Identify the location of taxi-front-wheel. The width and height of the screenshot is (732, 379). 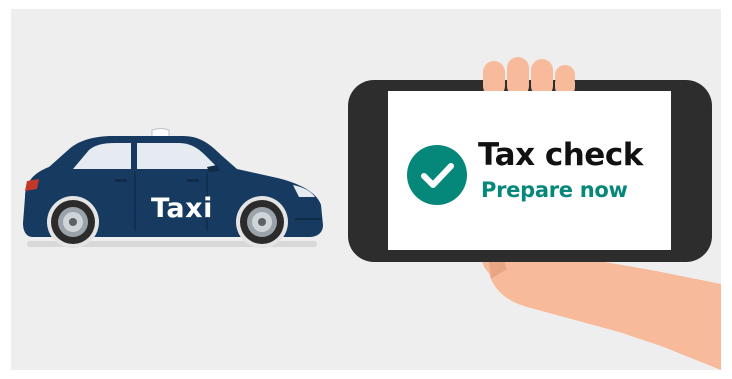
(262, 222).